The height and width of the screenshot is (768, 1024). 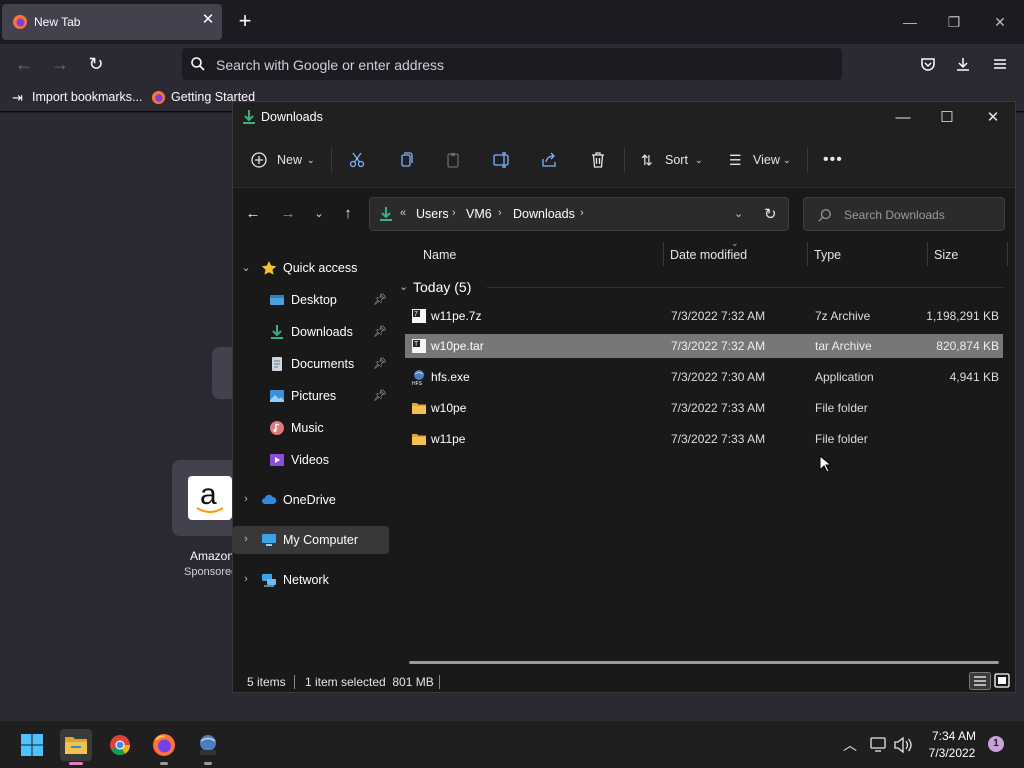 What do you see at coordinates (403, 213) in the screenshot?
I see `breadcrumb-overflow: «` at bounding box center [403, 213].